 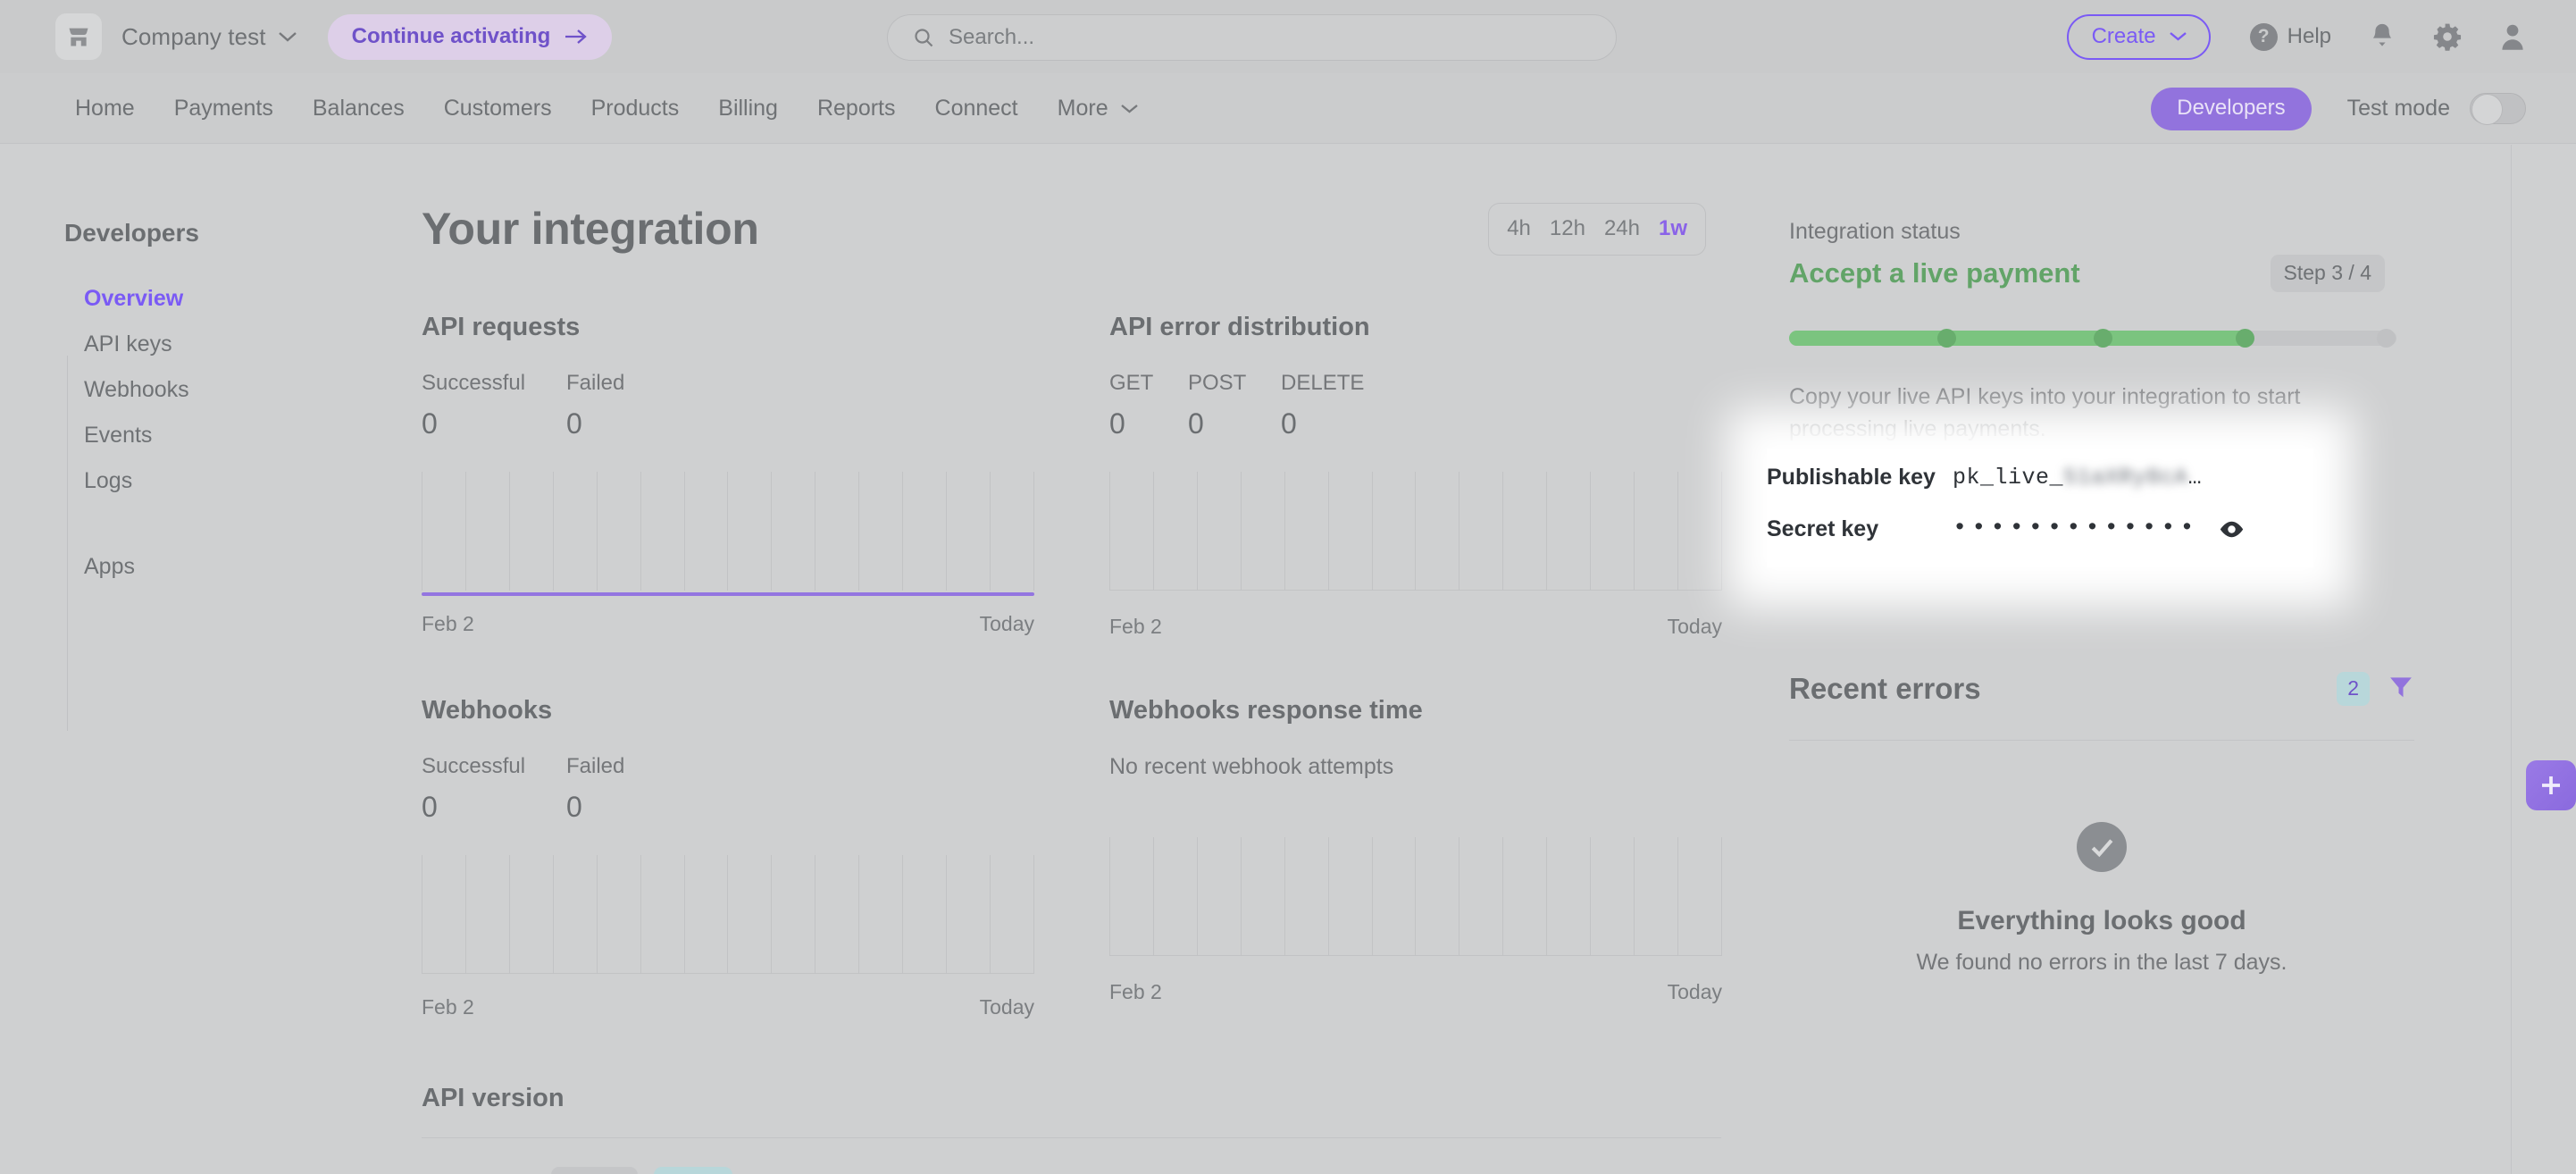 What do you see at coordinates (1622, 229) in the screenshot?
I see `time-range-24h: 24h` at bounding box center [1622, 229].